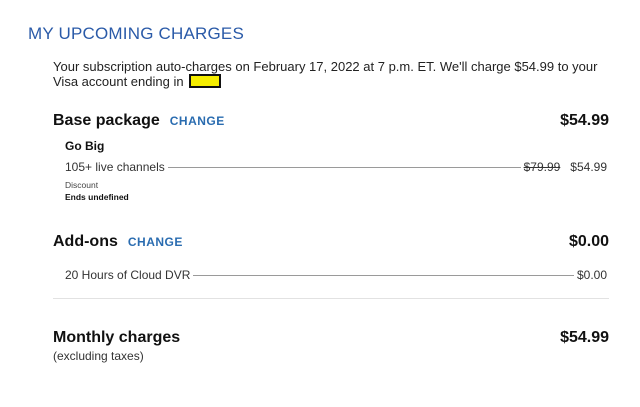 This screenshot has height=407, width=640. Describe the element at coordinates (98, 356) in the screenshot. I see `monthly-charges-subtext: (excluding taxes)` at that location.